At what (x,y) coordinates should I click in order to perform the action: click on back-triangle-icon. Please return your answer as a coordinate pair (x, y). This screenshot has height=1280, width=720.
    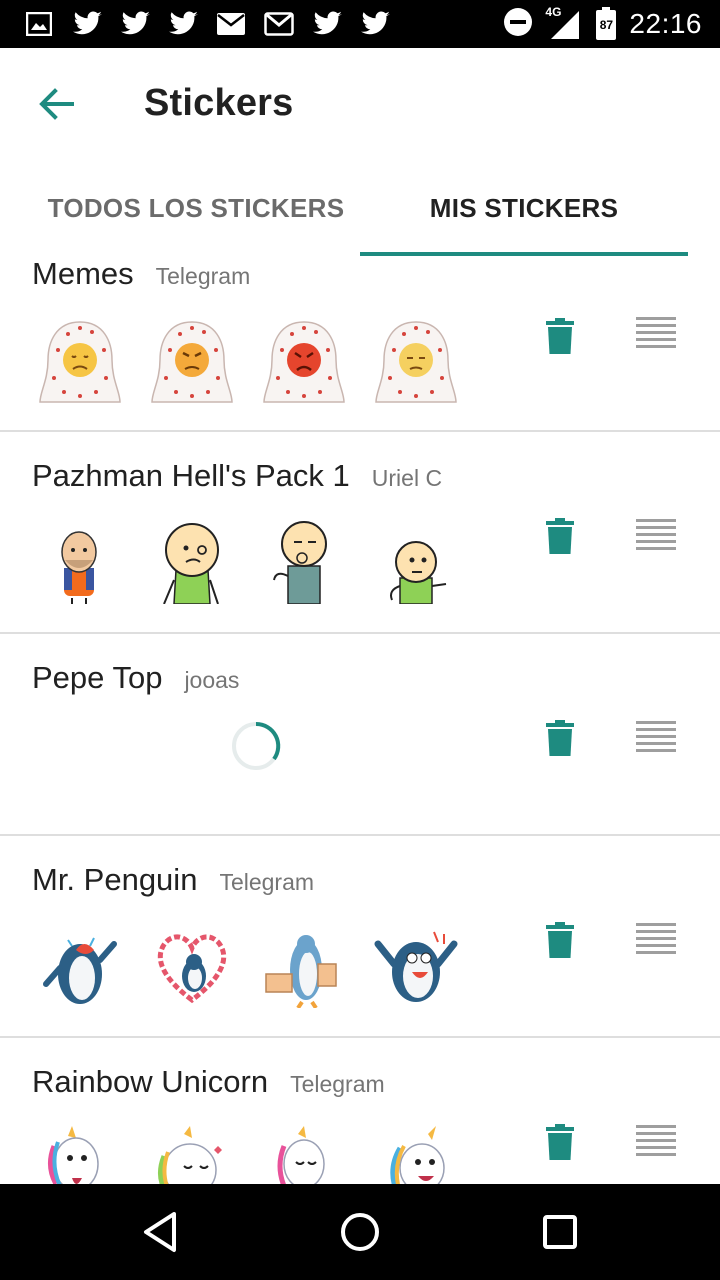
    Looking at the image, I should click on (160, 1232).